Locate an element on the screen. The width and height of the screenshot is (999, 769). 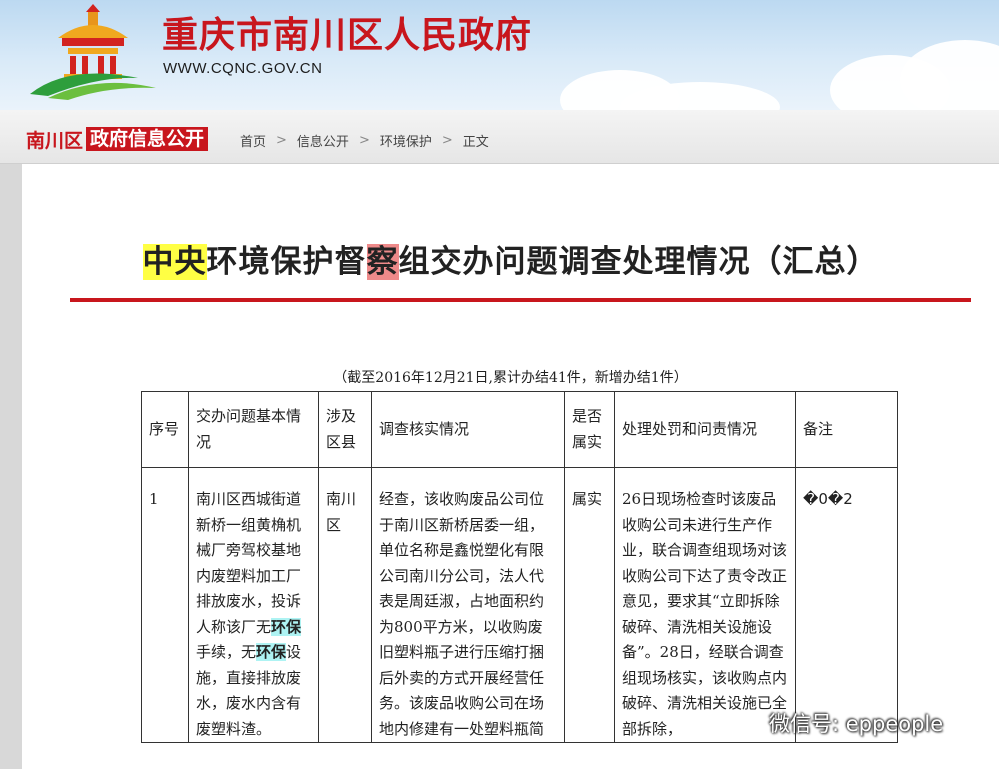
col-header-is-true: 是否属实 is located at coordinates (589, 429).